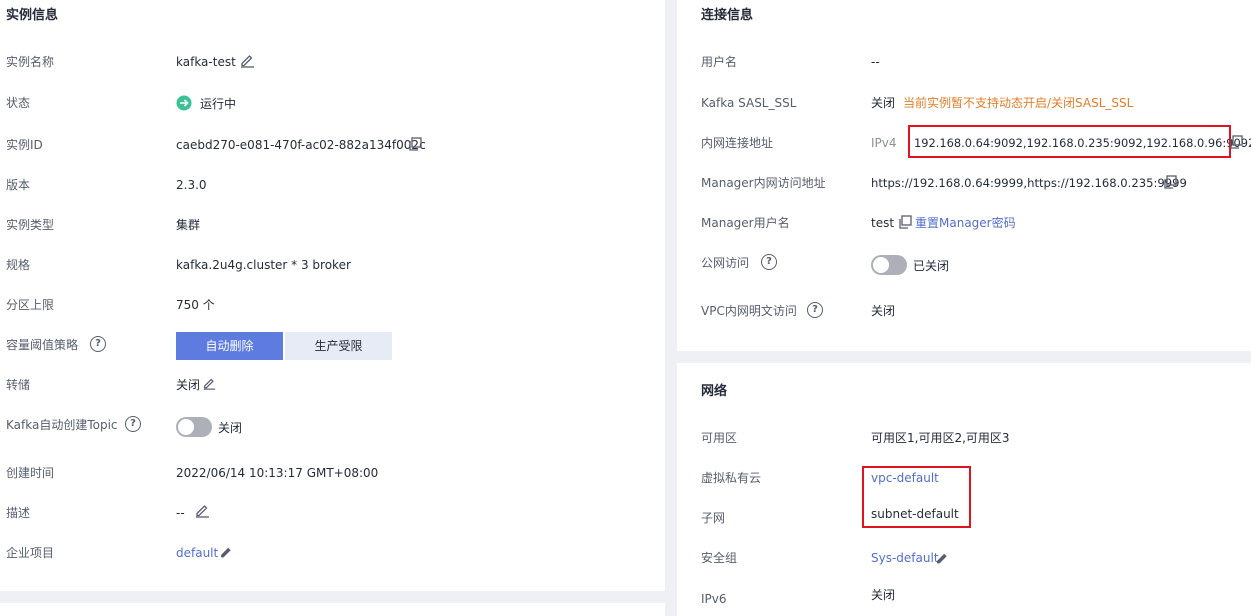 Image resolution: width=1251 pixels, height=616 pixels. Describe the element at coordinates (737, 143) in the screenshot. I see `intranet-address-label: 内网连接地址` at that location.